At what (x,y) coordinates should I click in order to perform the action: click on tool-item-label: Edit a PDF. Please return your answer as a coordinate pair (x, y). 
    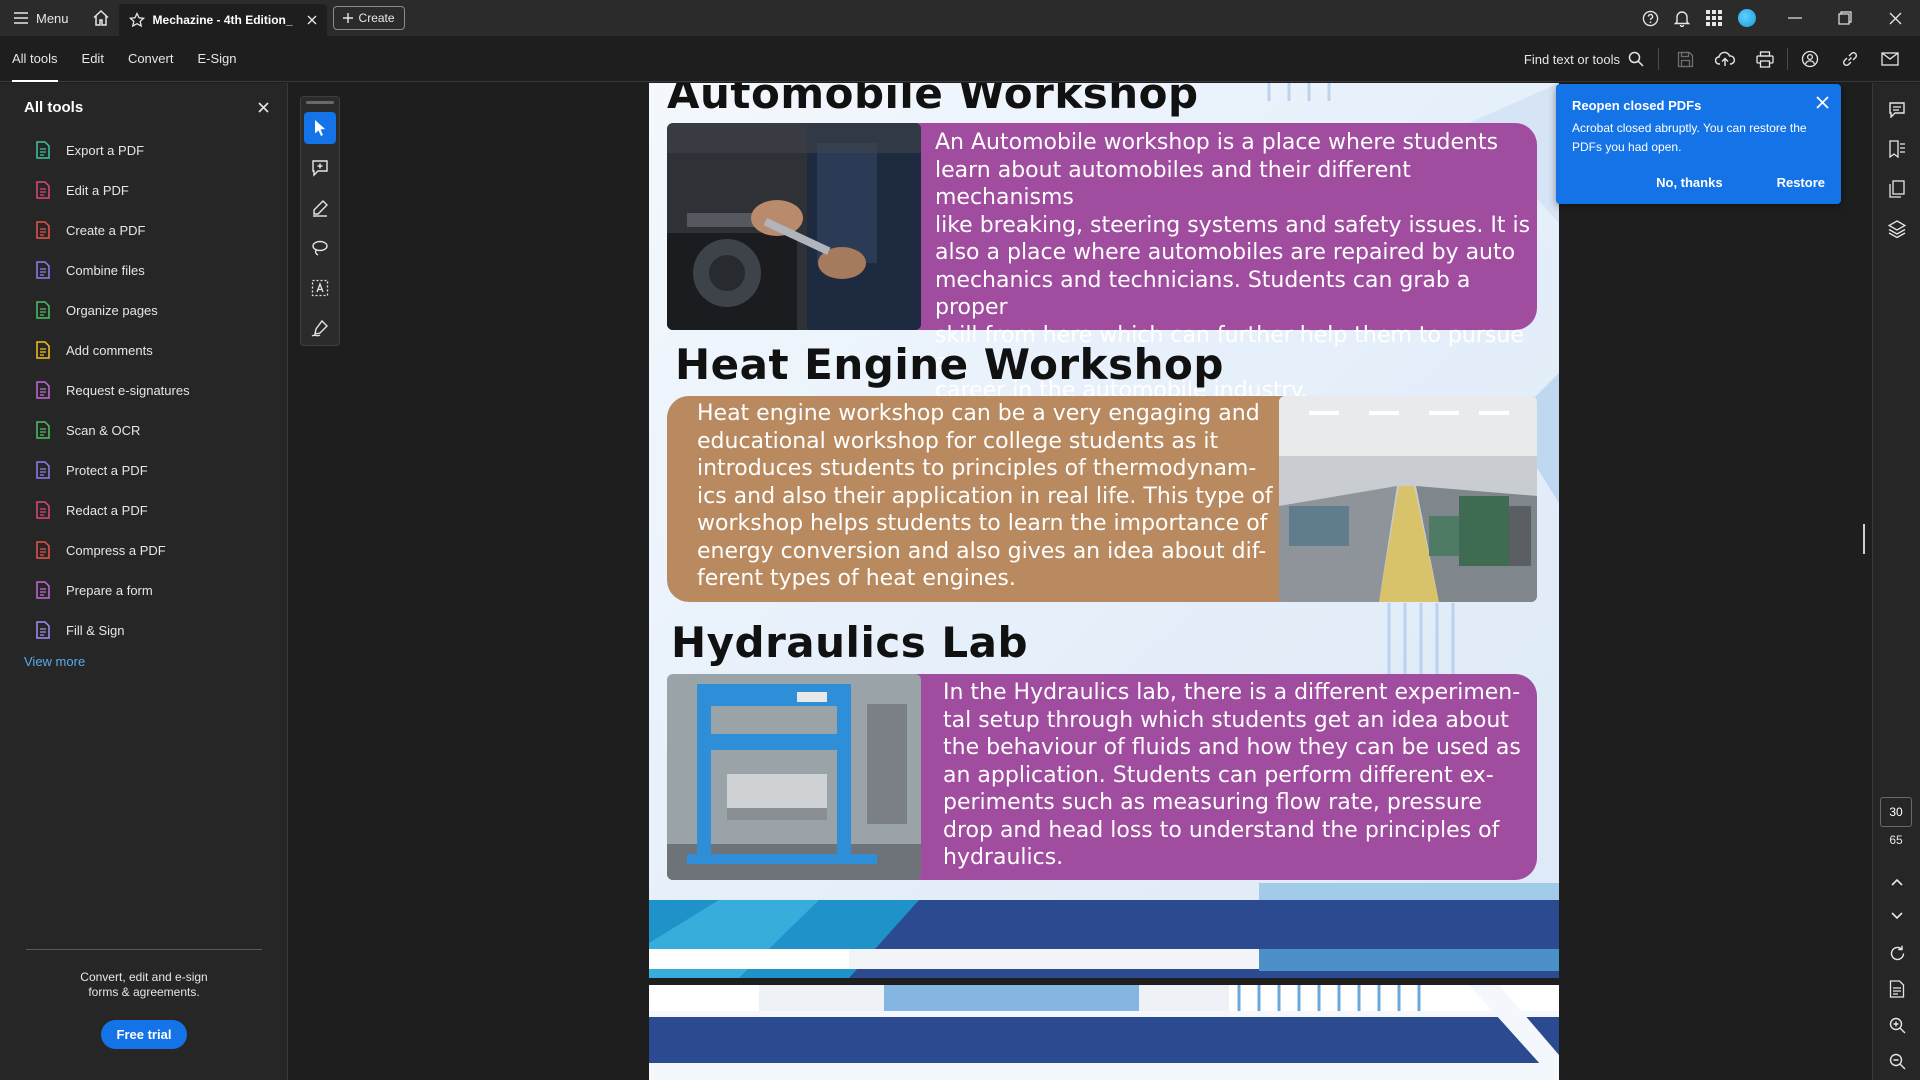
    Looking at the image, I should click on (97, 190).